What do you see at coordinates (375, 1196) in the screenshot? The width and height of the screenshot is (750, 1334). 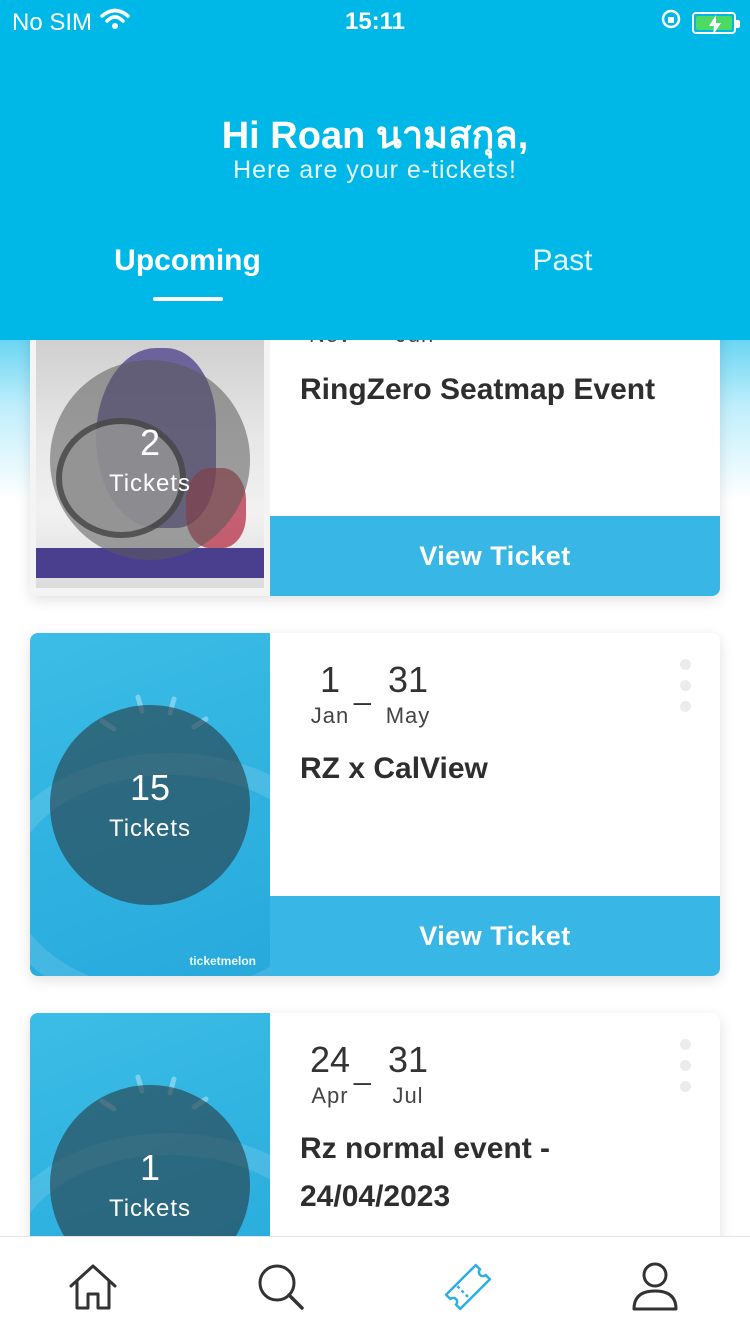 I see `event-title-line2: 24/04/2023` at bounding box center [375, 1196].